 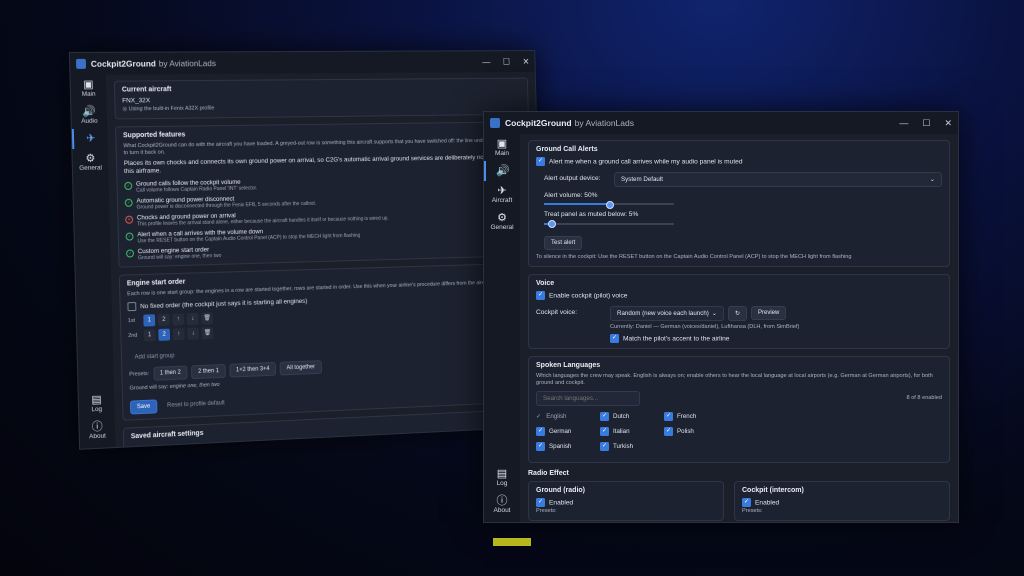 I want to click on reset-button: Reset to profile default, so click(x=195, y=404).